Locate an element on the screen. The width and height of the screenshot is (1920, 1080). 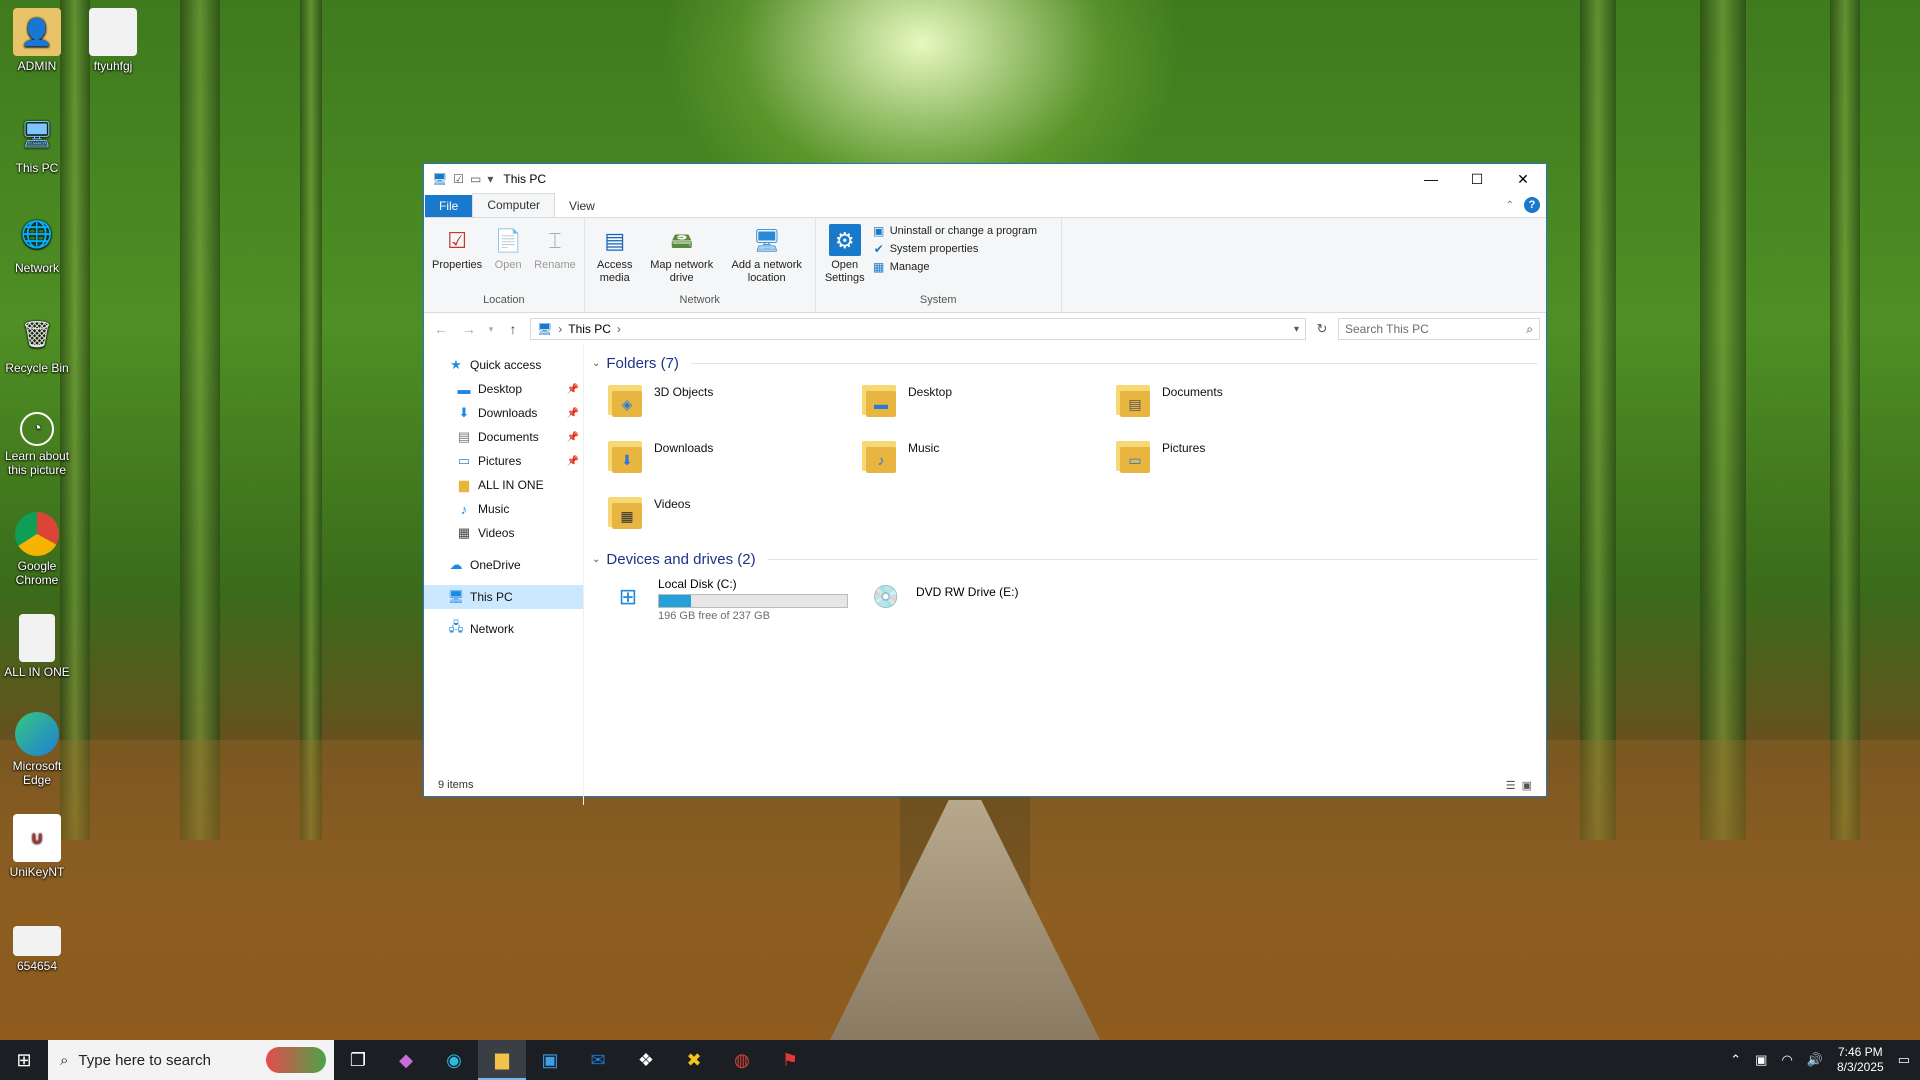
quick-access-dropdown-icon: ▾ is located at coordinates (490, 179).